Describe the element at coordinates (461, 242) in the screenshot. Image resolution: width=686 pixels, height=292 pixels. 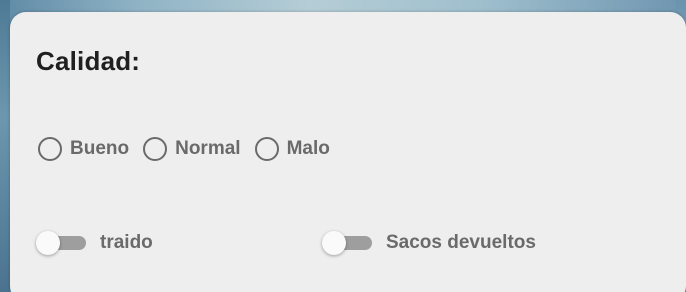
I see `toggle-label: Sacos devueltos` at that location.